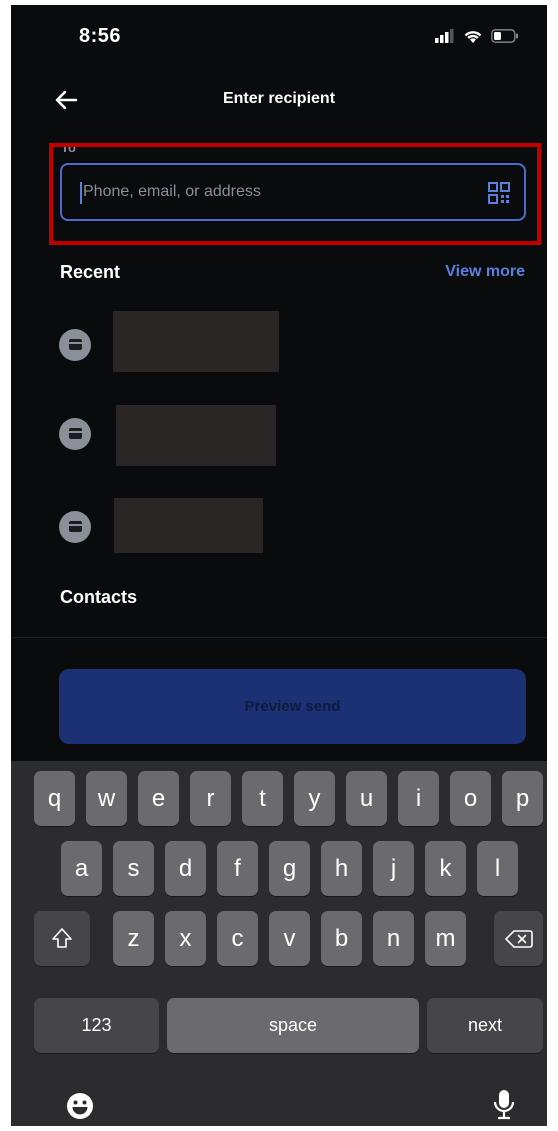 The height and width of the screenshot is (1131, 558). Describe the element at coordinates (90, 272) in the screenshot. I see `recent-heading: Recent` at that location.